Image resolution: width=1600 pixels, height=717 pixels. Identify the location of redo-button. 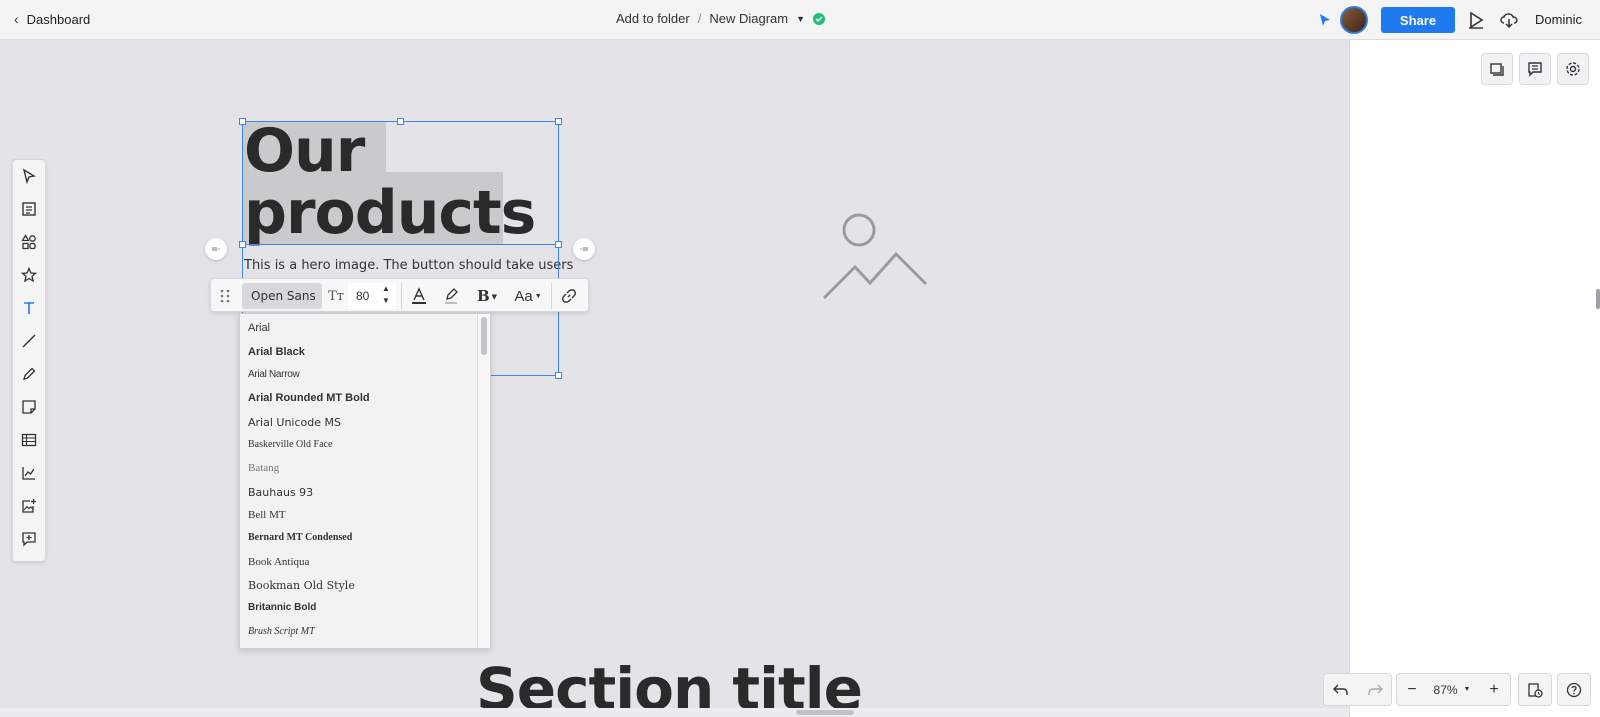
(1375, 689).